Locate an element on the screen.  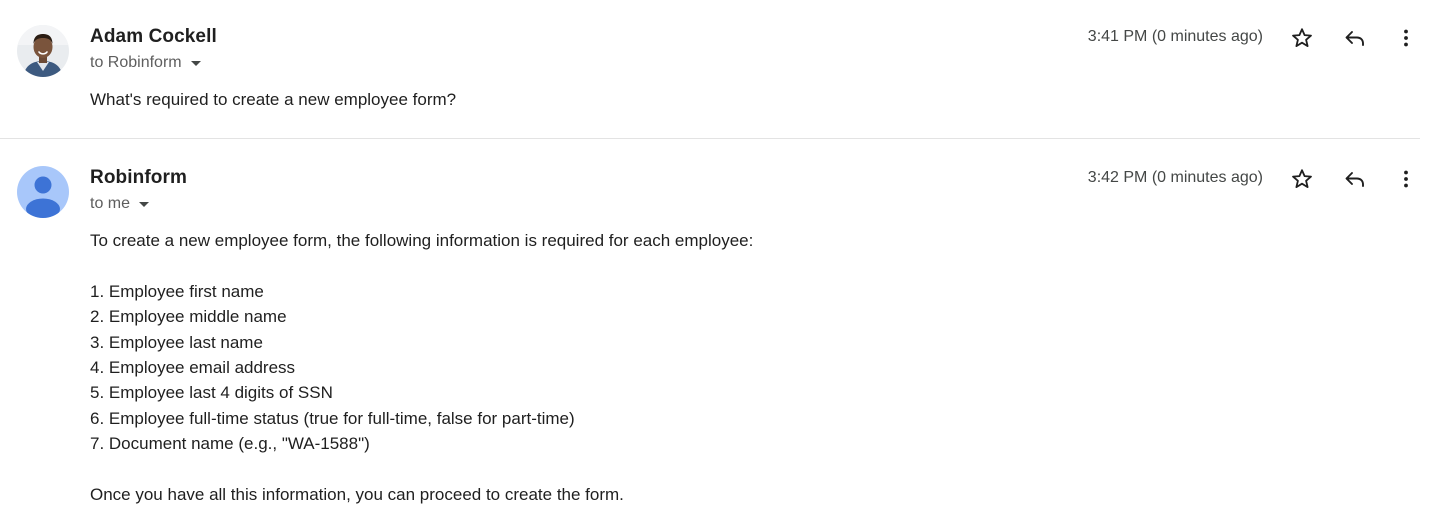
recipient-dropdown: to me is located at coordinates (120, 204).